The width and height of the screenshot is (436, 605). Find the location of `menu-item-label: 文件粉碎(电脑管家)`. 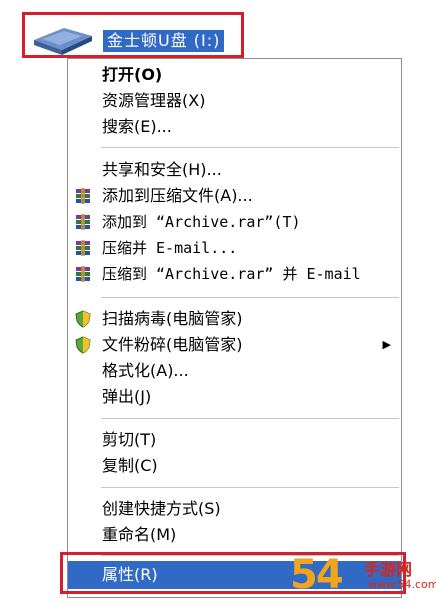

menu-item-label: 文件粉碎(电脑管家) is located at coordinates (172, 344).